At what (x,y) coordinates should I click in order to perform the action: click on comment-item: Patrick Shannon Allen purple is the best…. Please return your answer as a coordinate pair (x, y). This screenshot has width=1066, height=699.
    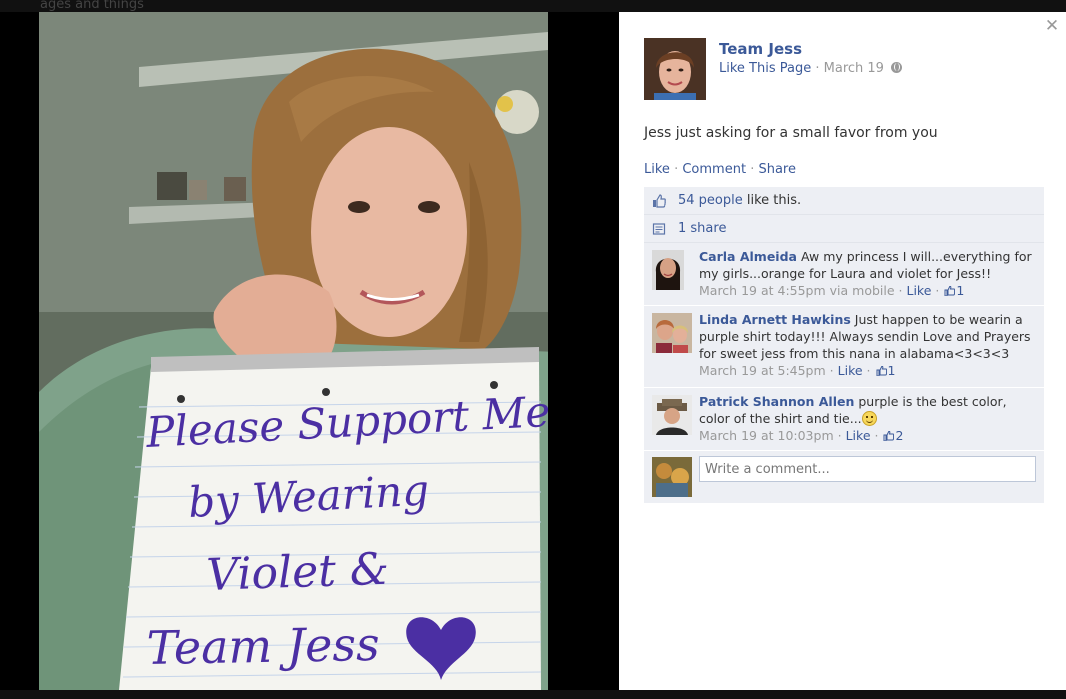
    Looking at the image, I should click on (844, 419).